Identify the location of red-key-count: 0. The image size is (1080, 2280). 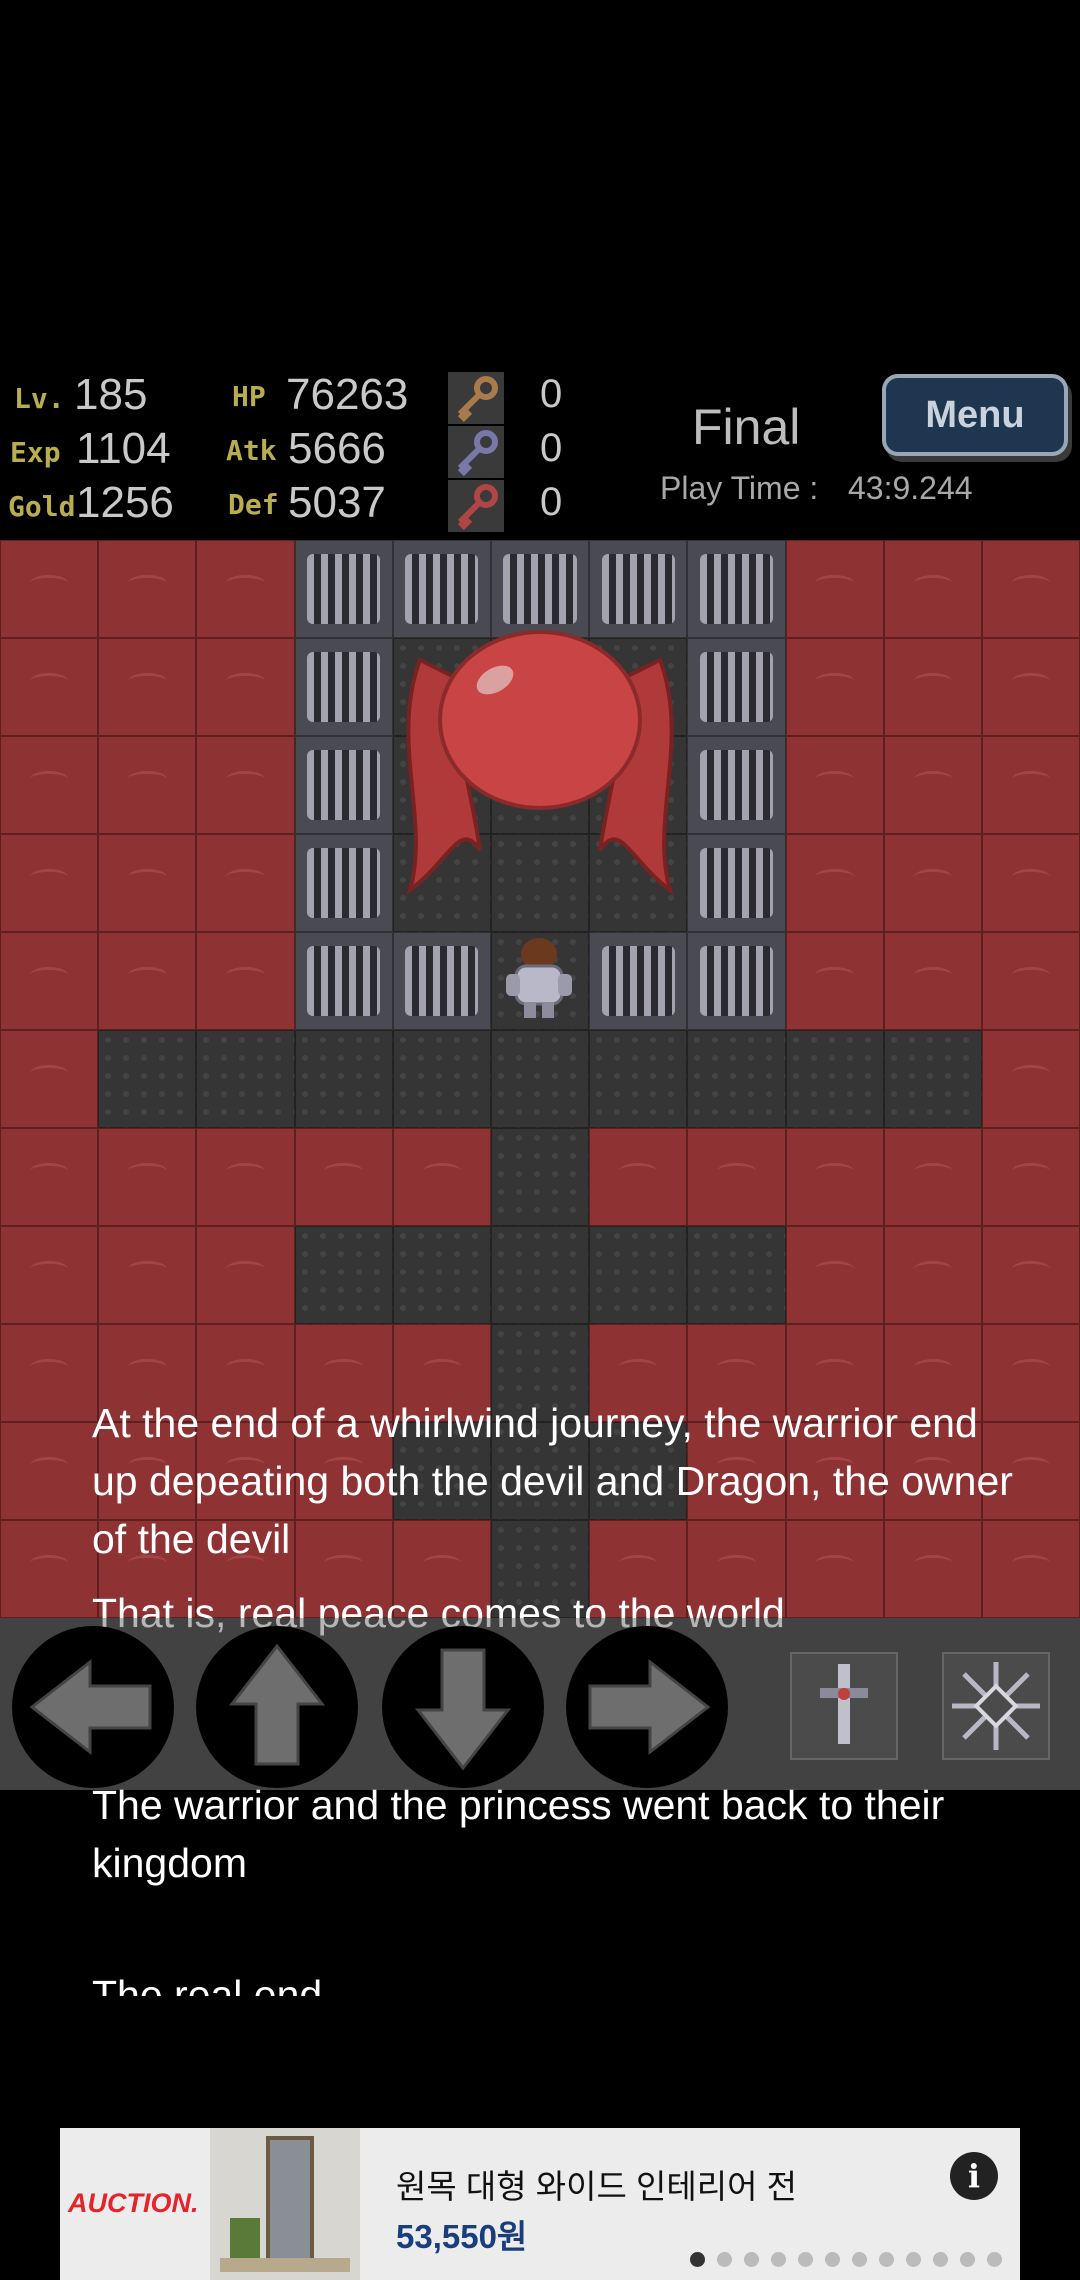
(551, 502).